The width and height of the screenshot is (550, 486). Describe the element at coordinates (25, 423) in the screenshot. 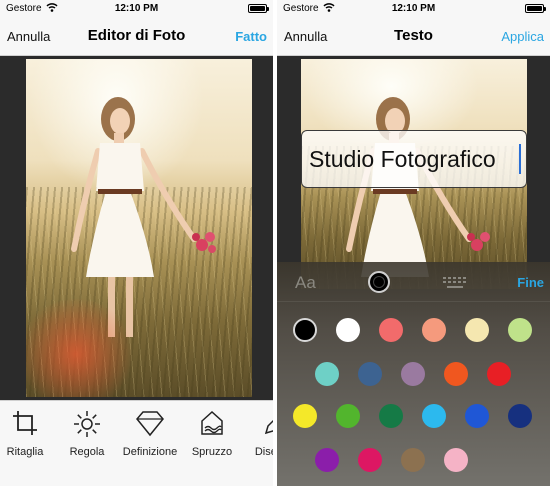

I see `crop-icon` at that location.